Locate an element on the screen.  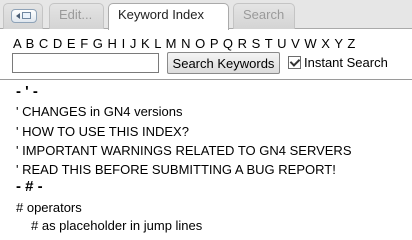
arrow-left-icon is located at coordinates (18, 16).